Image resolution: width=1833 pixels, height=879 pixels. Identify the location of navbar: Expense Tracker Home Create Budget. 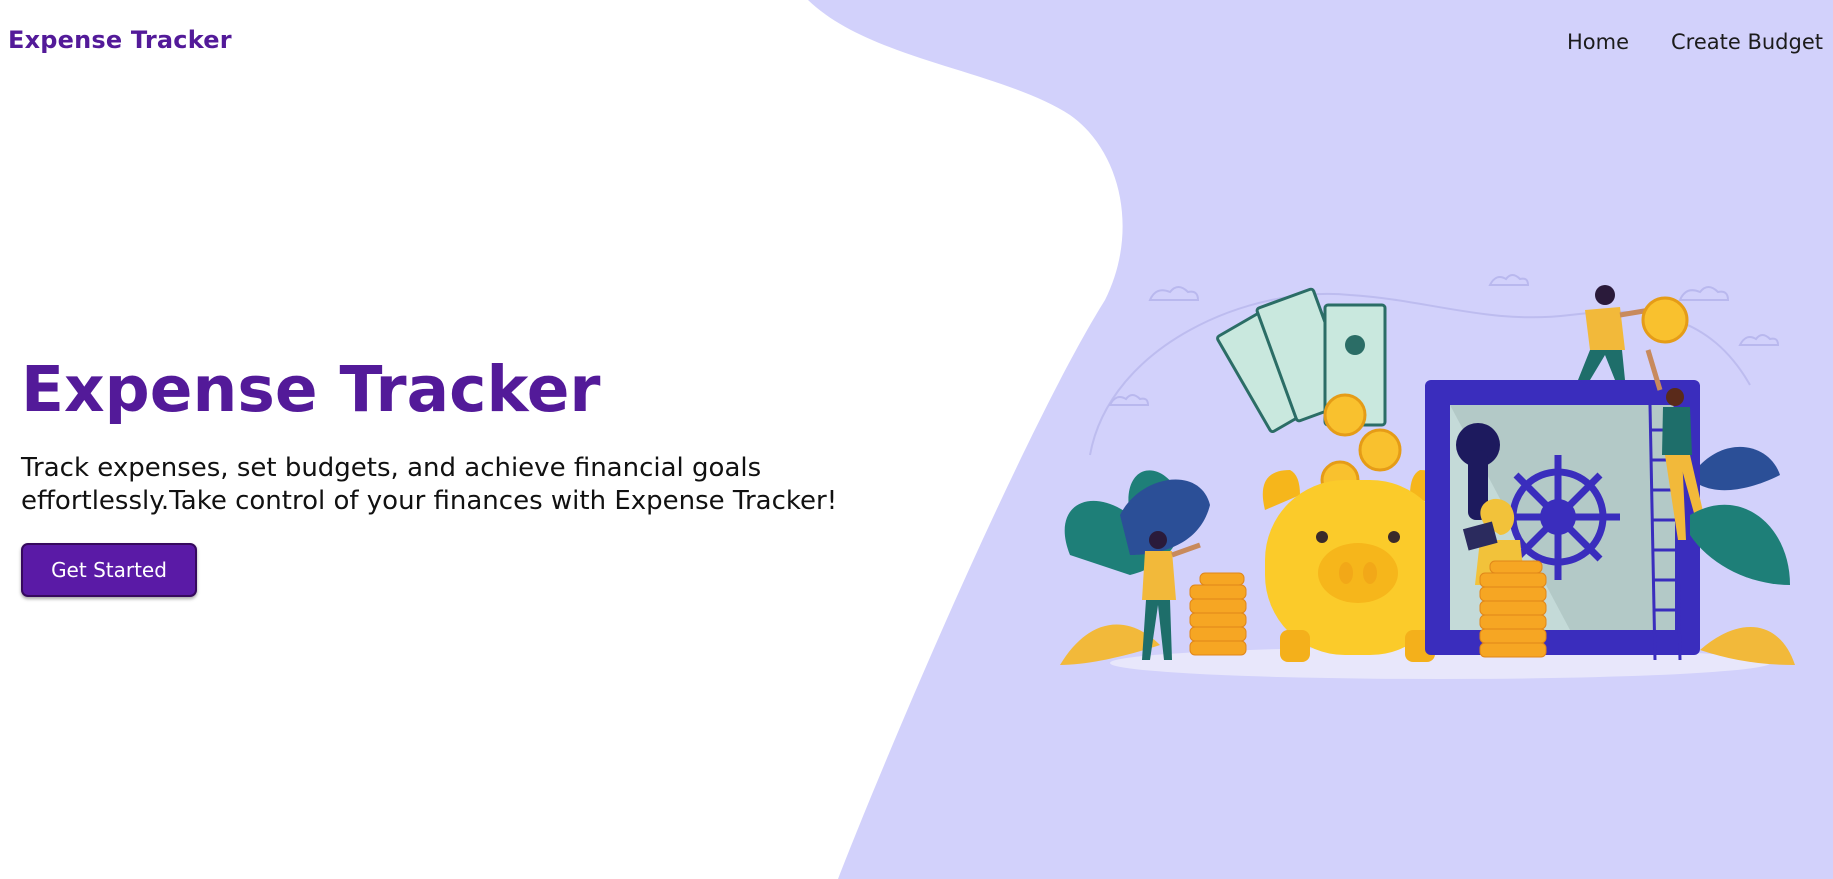
(916, 43).